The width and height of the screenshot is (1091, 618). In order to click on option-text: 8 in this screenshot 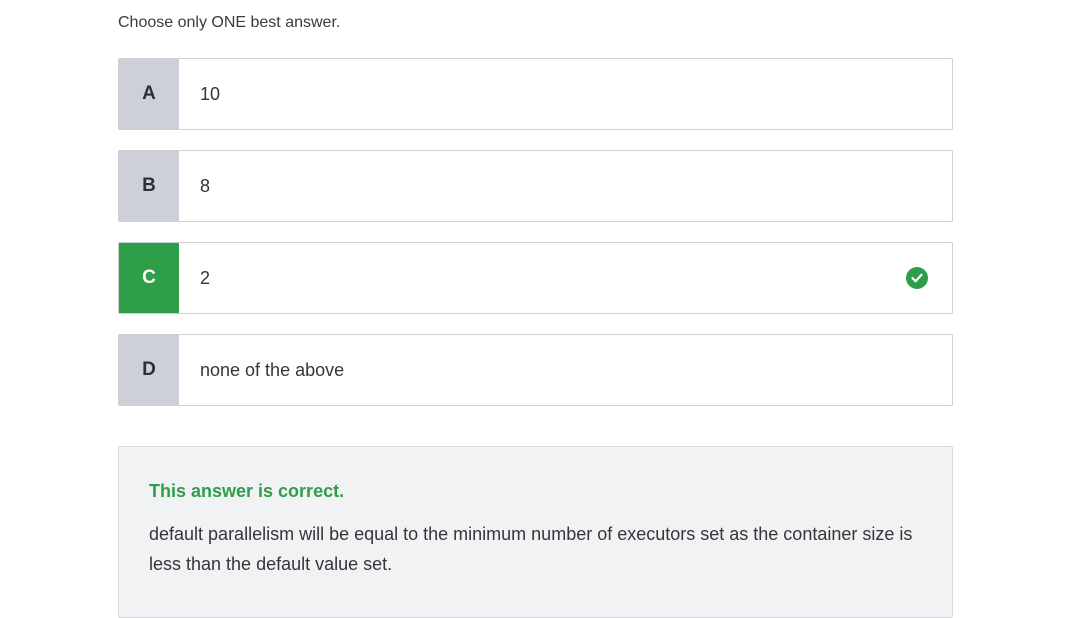, I will do `click(205, 185)`.